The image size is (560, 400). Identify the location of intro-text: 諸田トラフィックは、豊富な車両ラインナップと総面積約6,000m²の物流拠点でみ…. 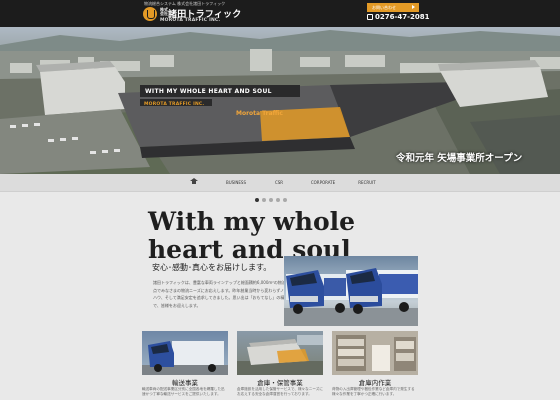
(221, 294).